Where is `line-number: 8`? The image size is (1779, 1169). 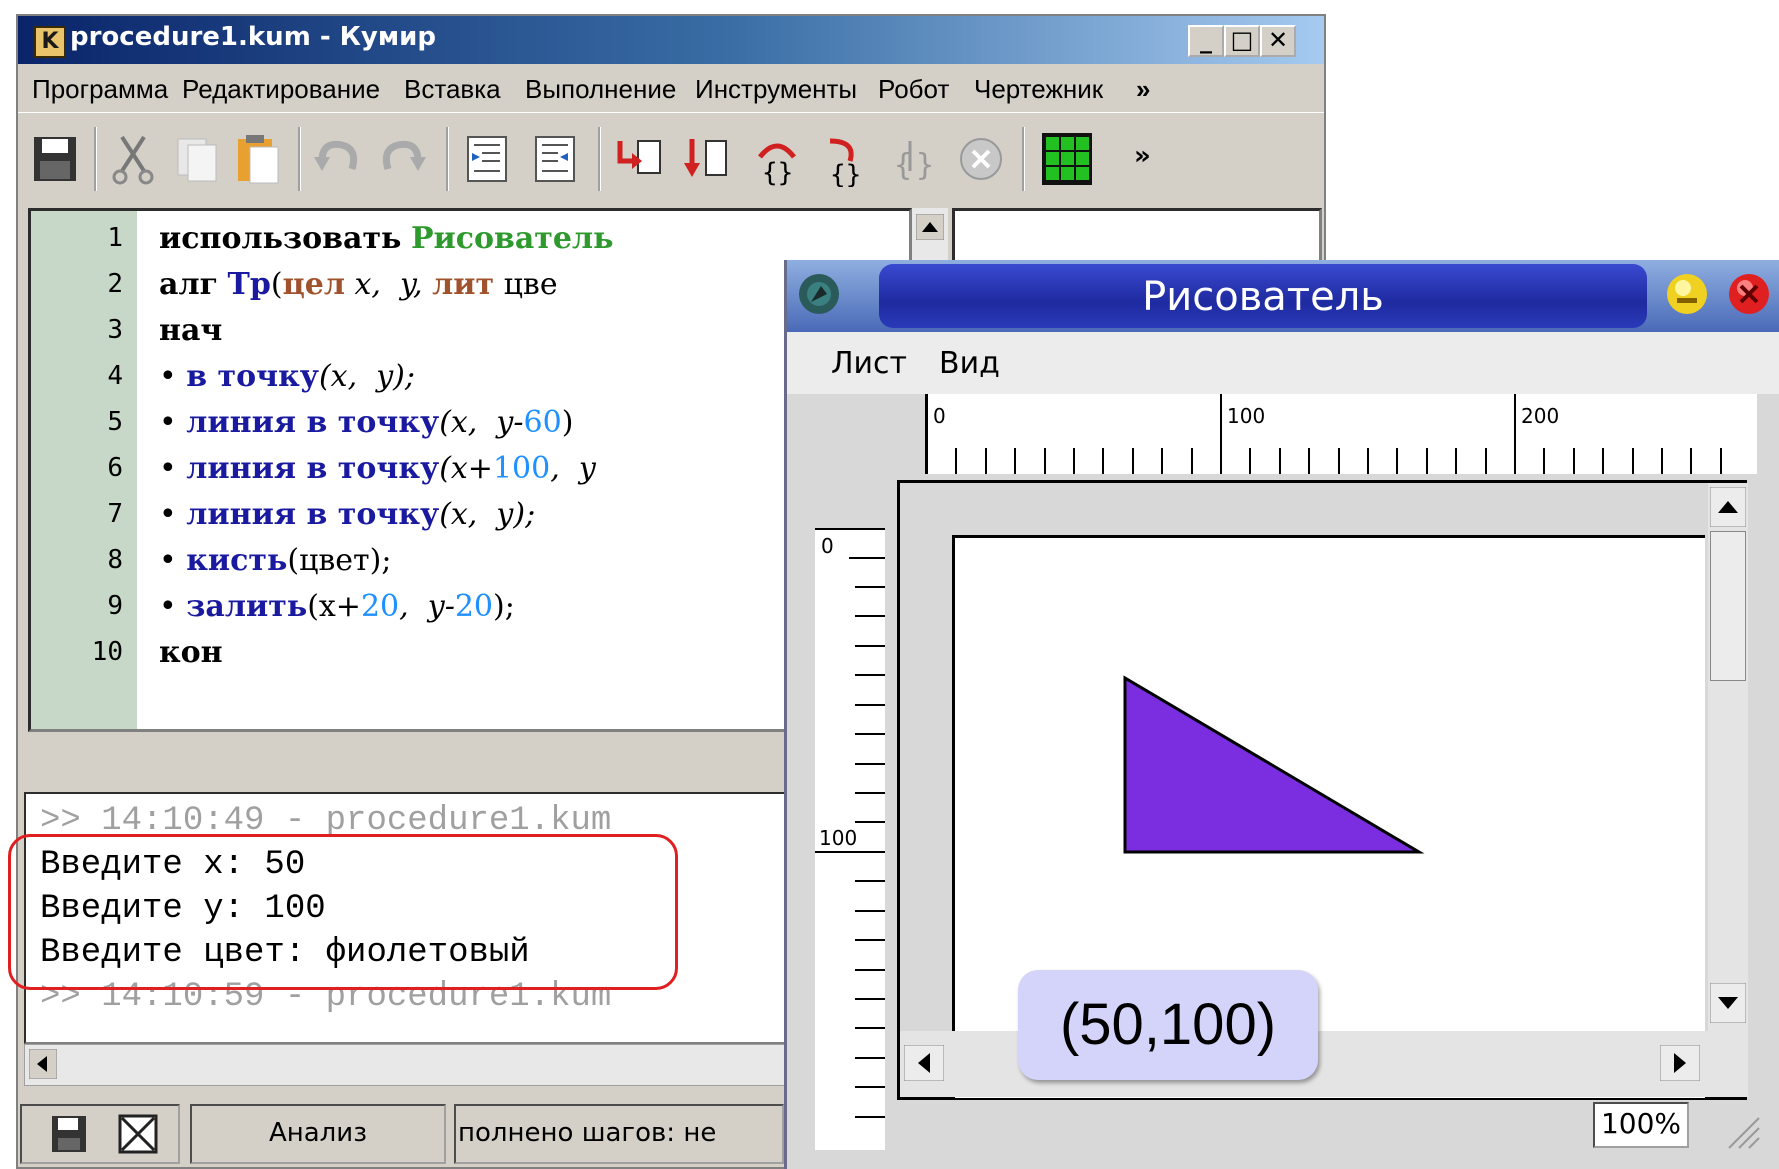 line-number: 8 is located at coordinates (115, 560).